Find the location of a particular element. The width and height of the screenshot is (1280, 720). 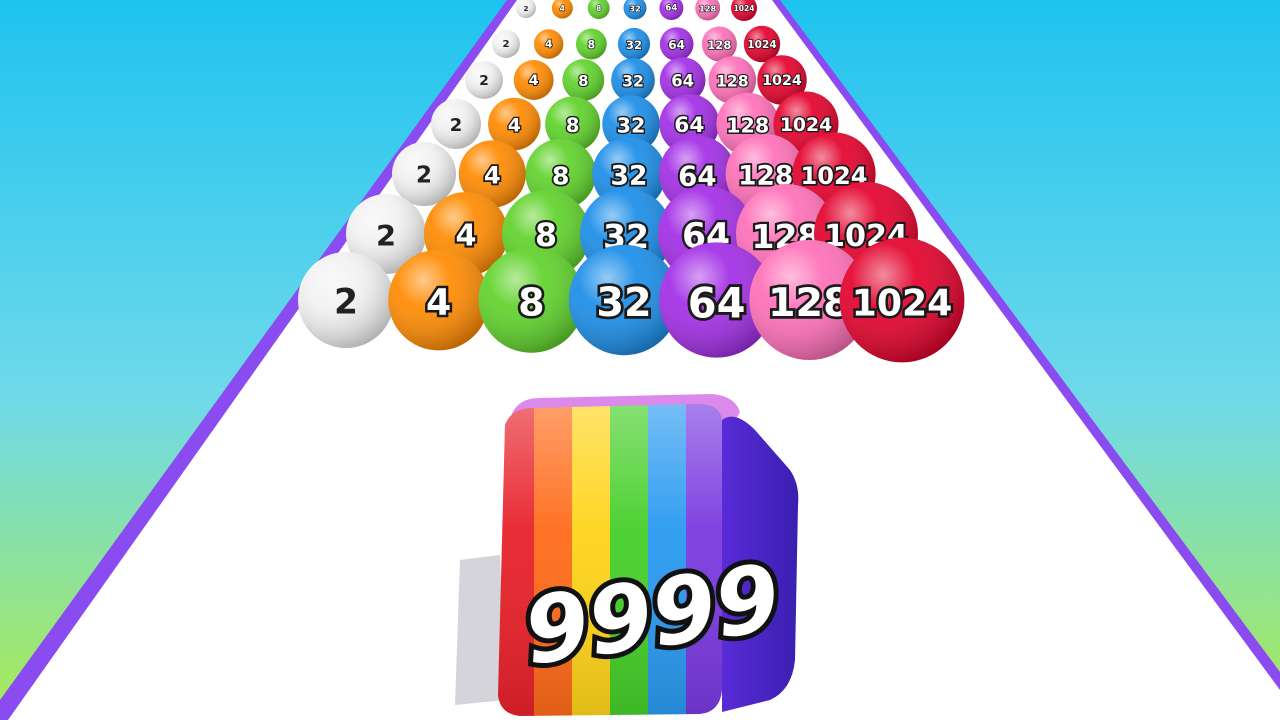

ball-128: 128 is located at coordinates (719, 44).